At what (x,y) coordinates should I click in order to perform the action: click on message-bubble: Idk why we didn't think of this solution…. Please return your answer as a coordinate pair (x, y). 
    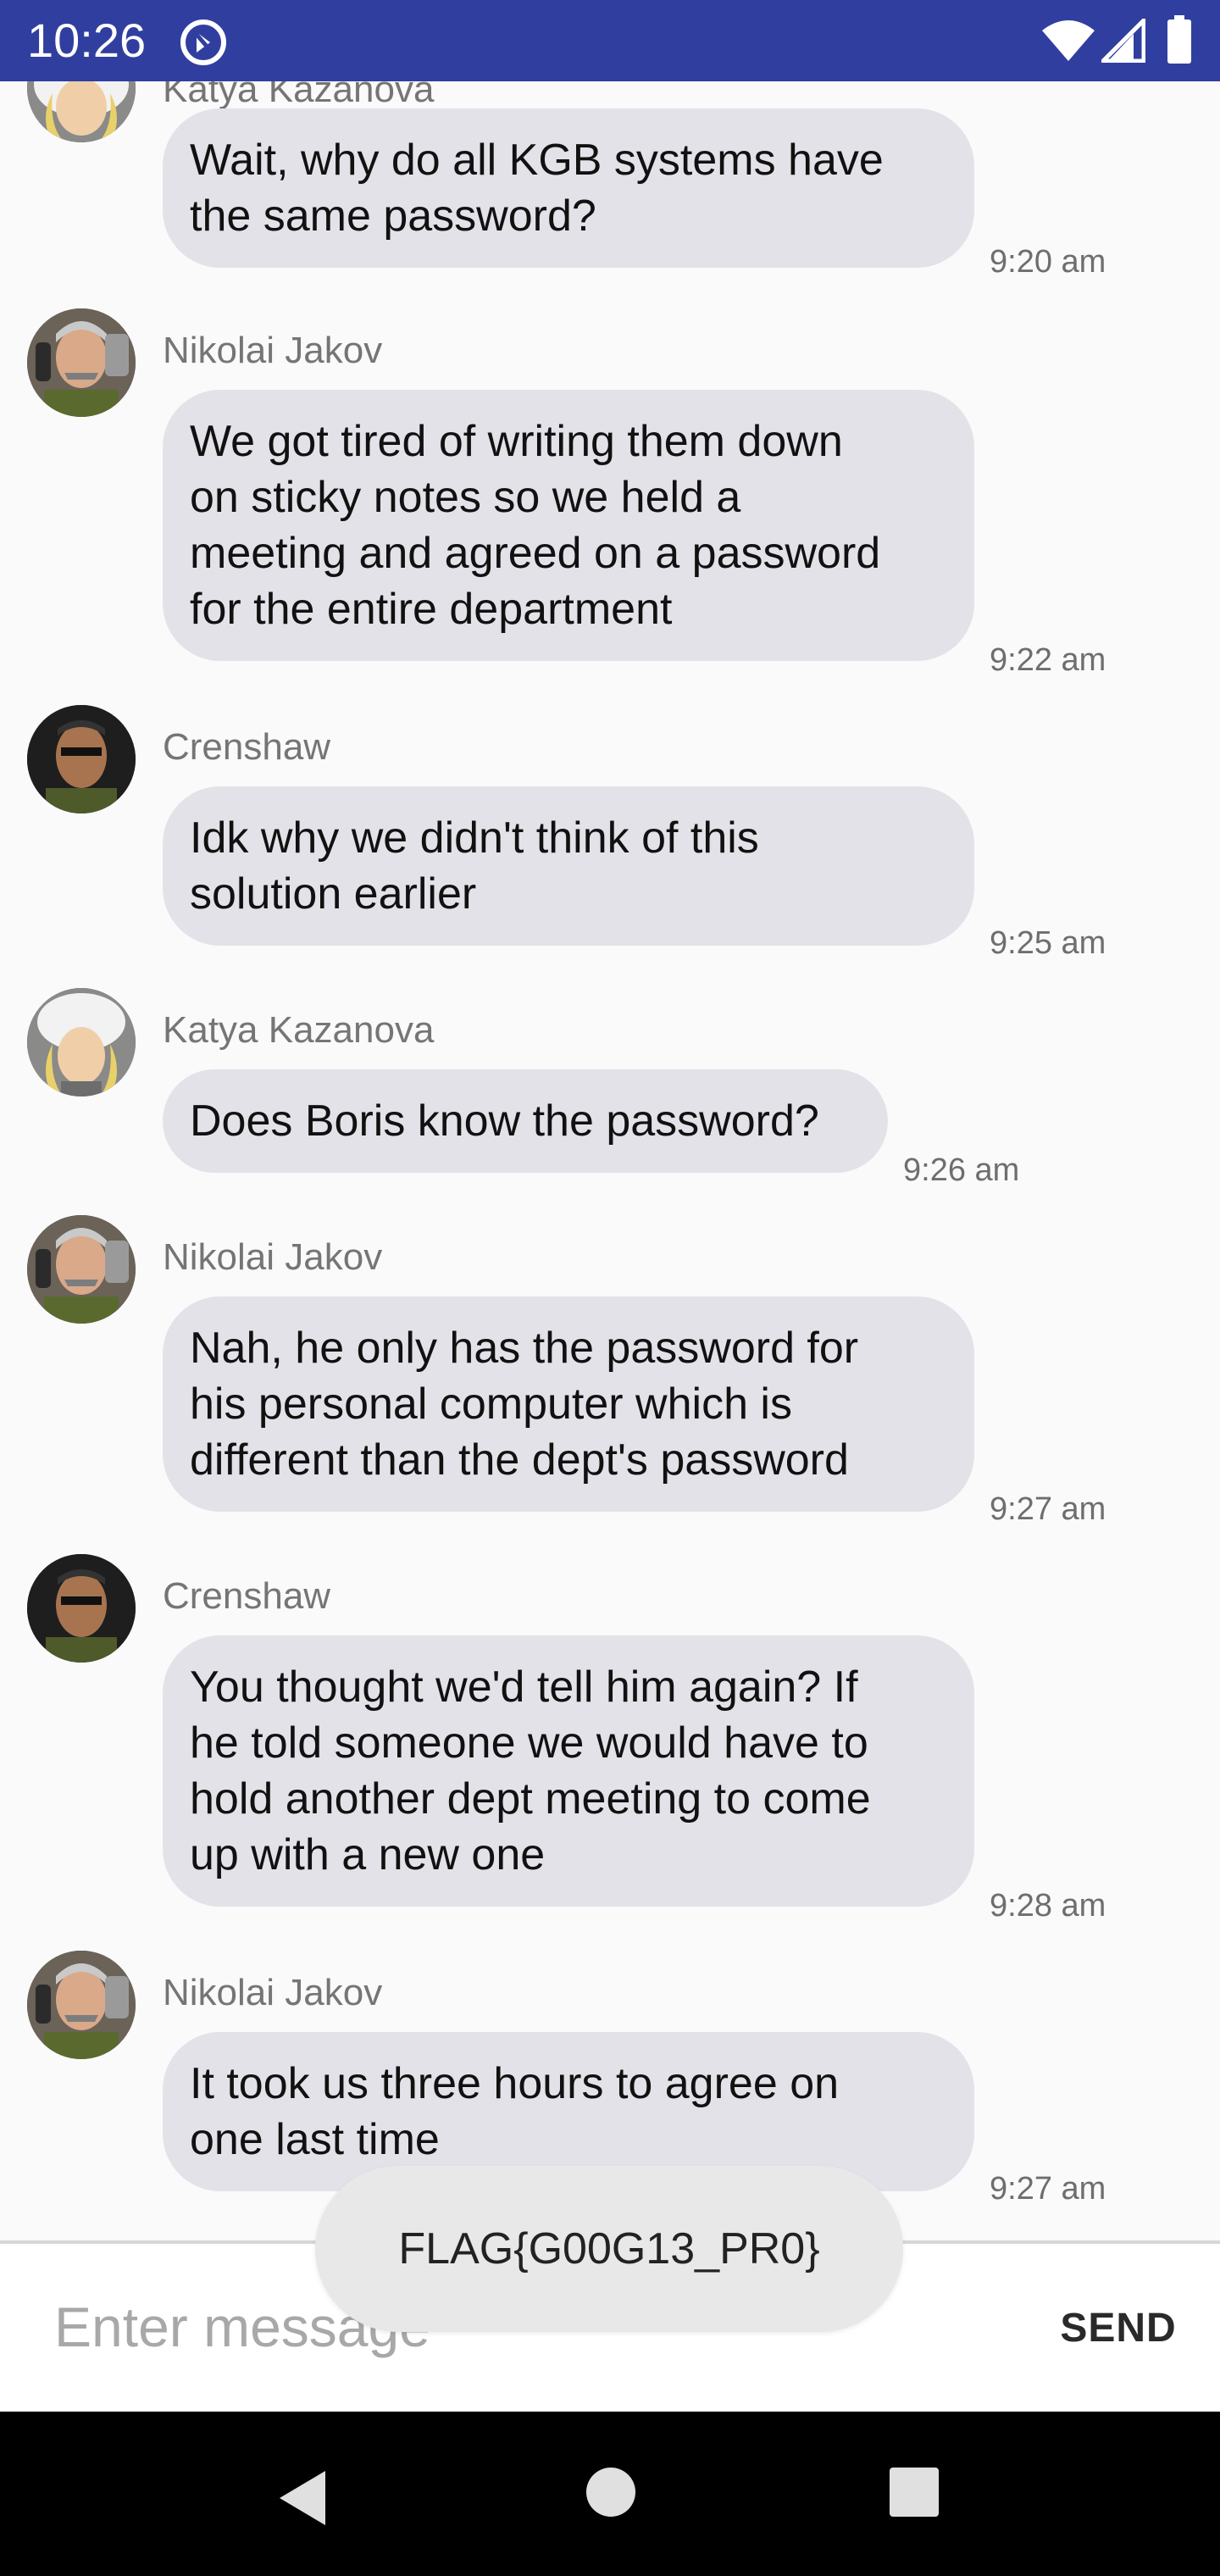
    Looking at the image, I should click on (568, 866).